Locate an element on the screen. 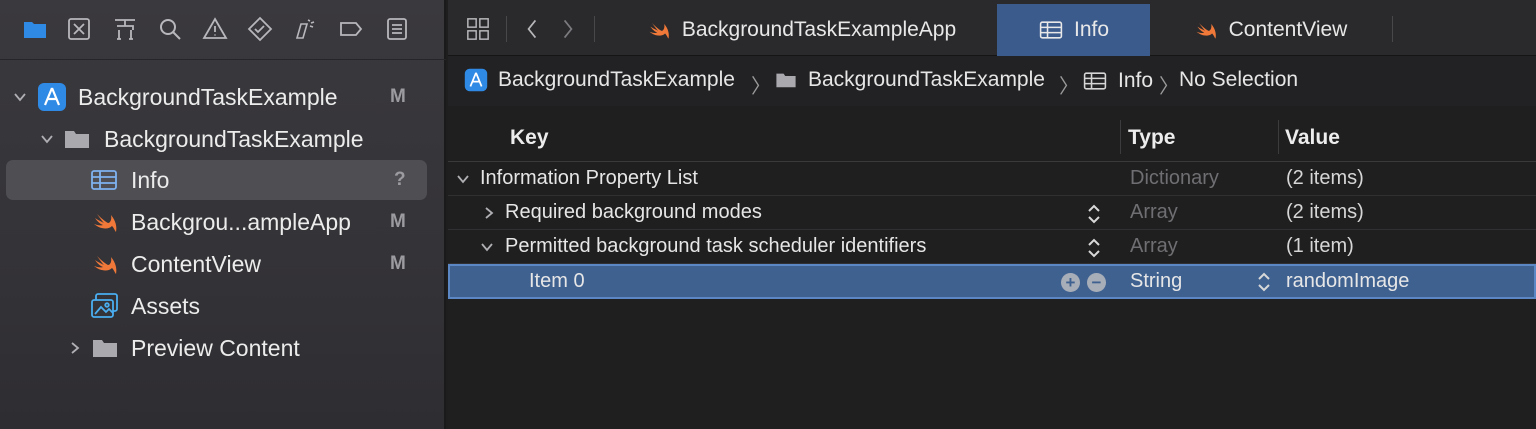 The height and width of the screenshot is (429, 1536). tree-row-info: Info ? is located at coordinates (216, 180).